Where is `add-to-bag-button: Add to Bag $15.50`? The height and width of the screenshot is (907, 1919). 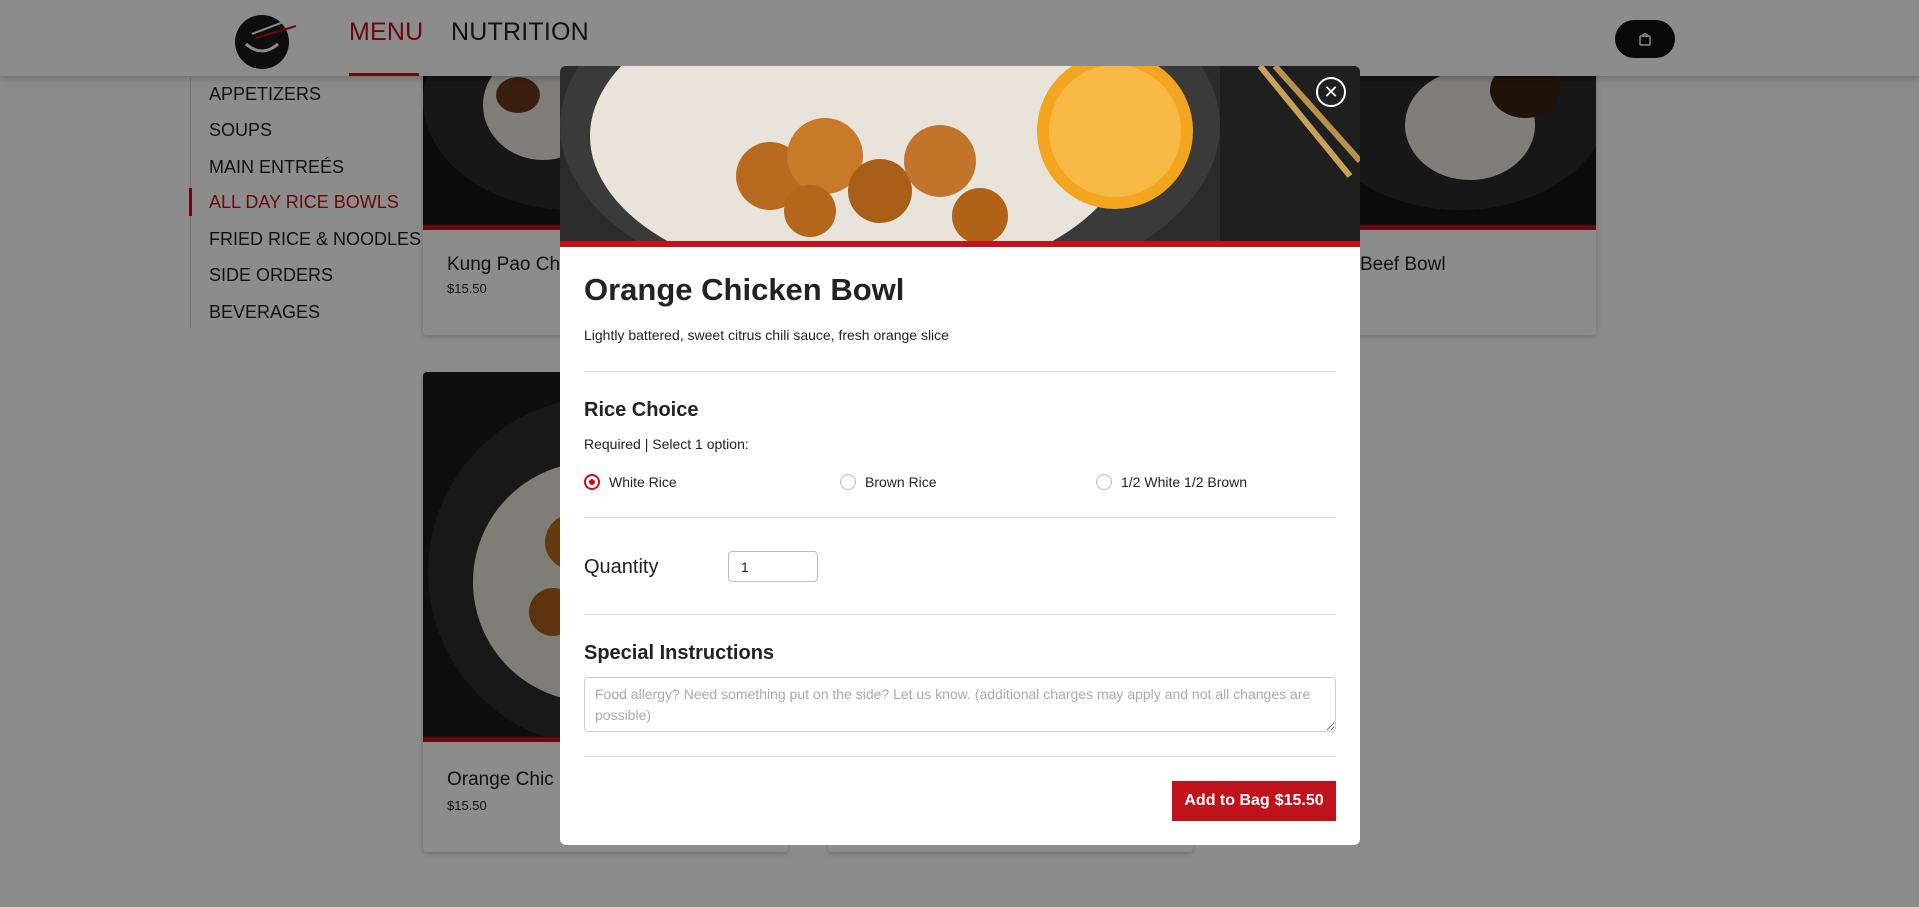 add-to-bag-button: Add to Bag $15.50 is located at coordinates (1254, 801).